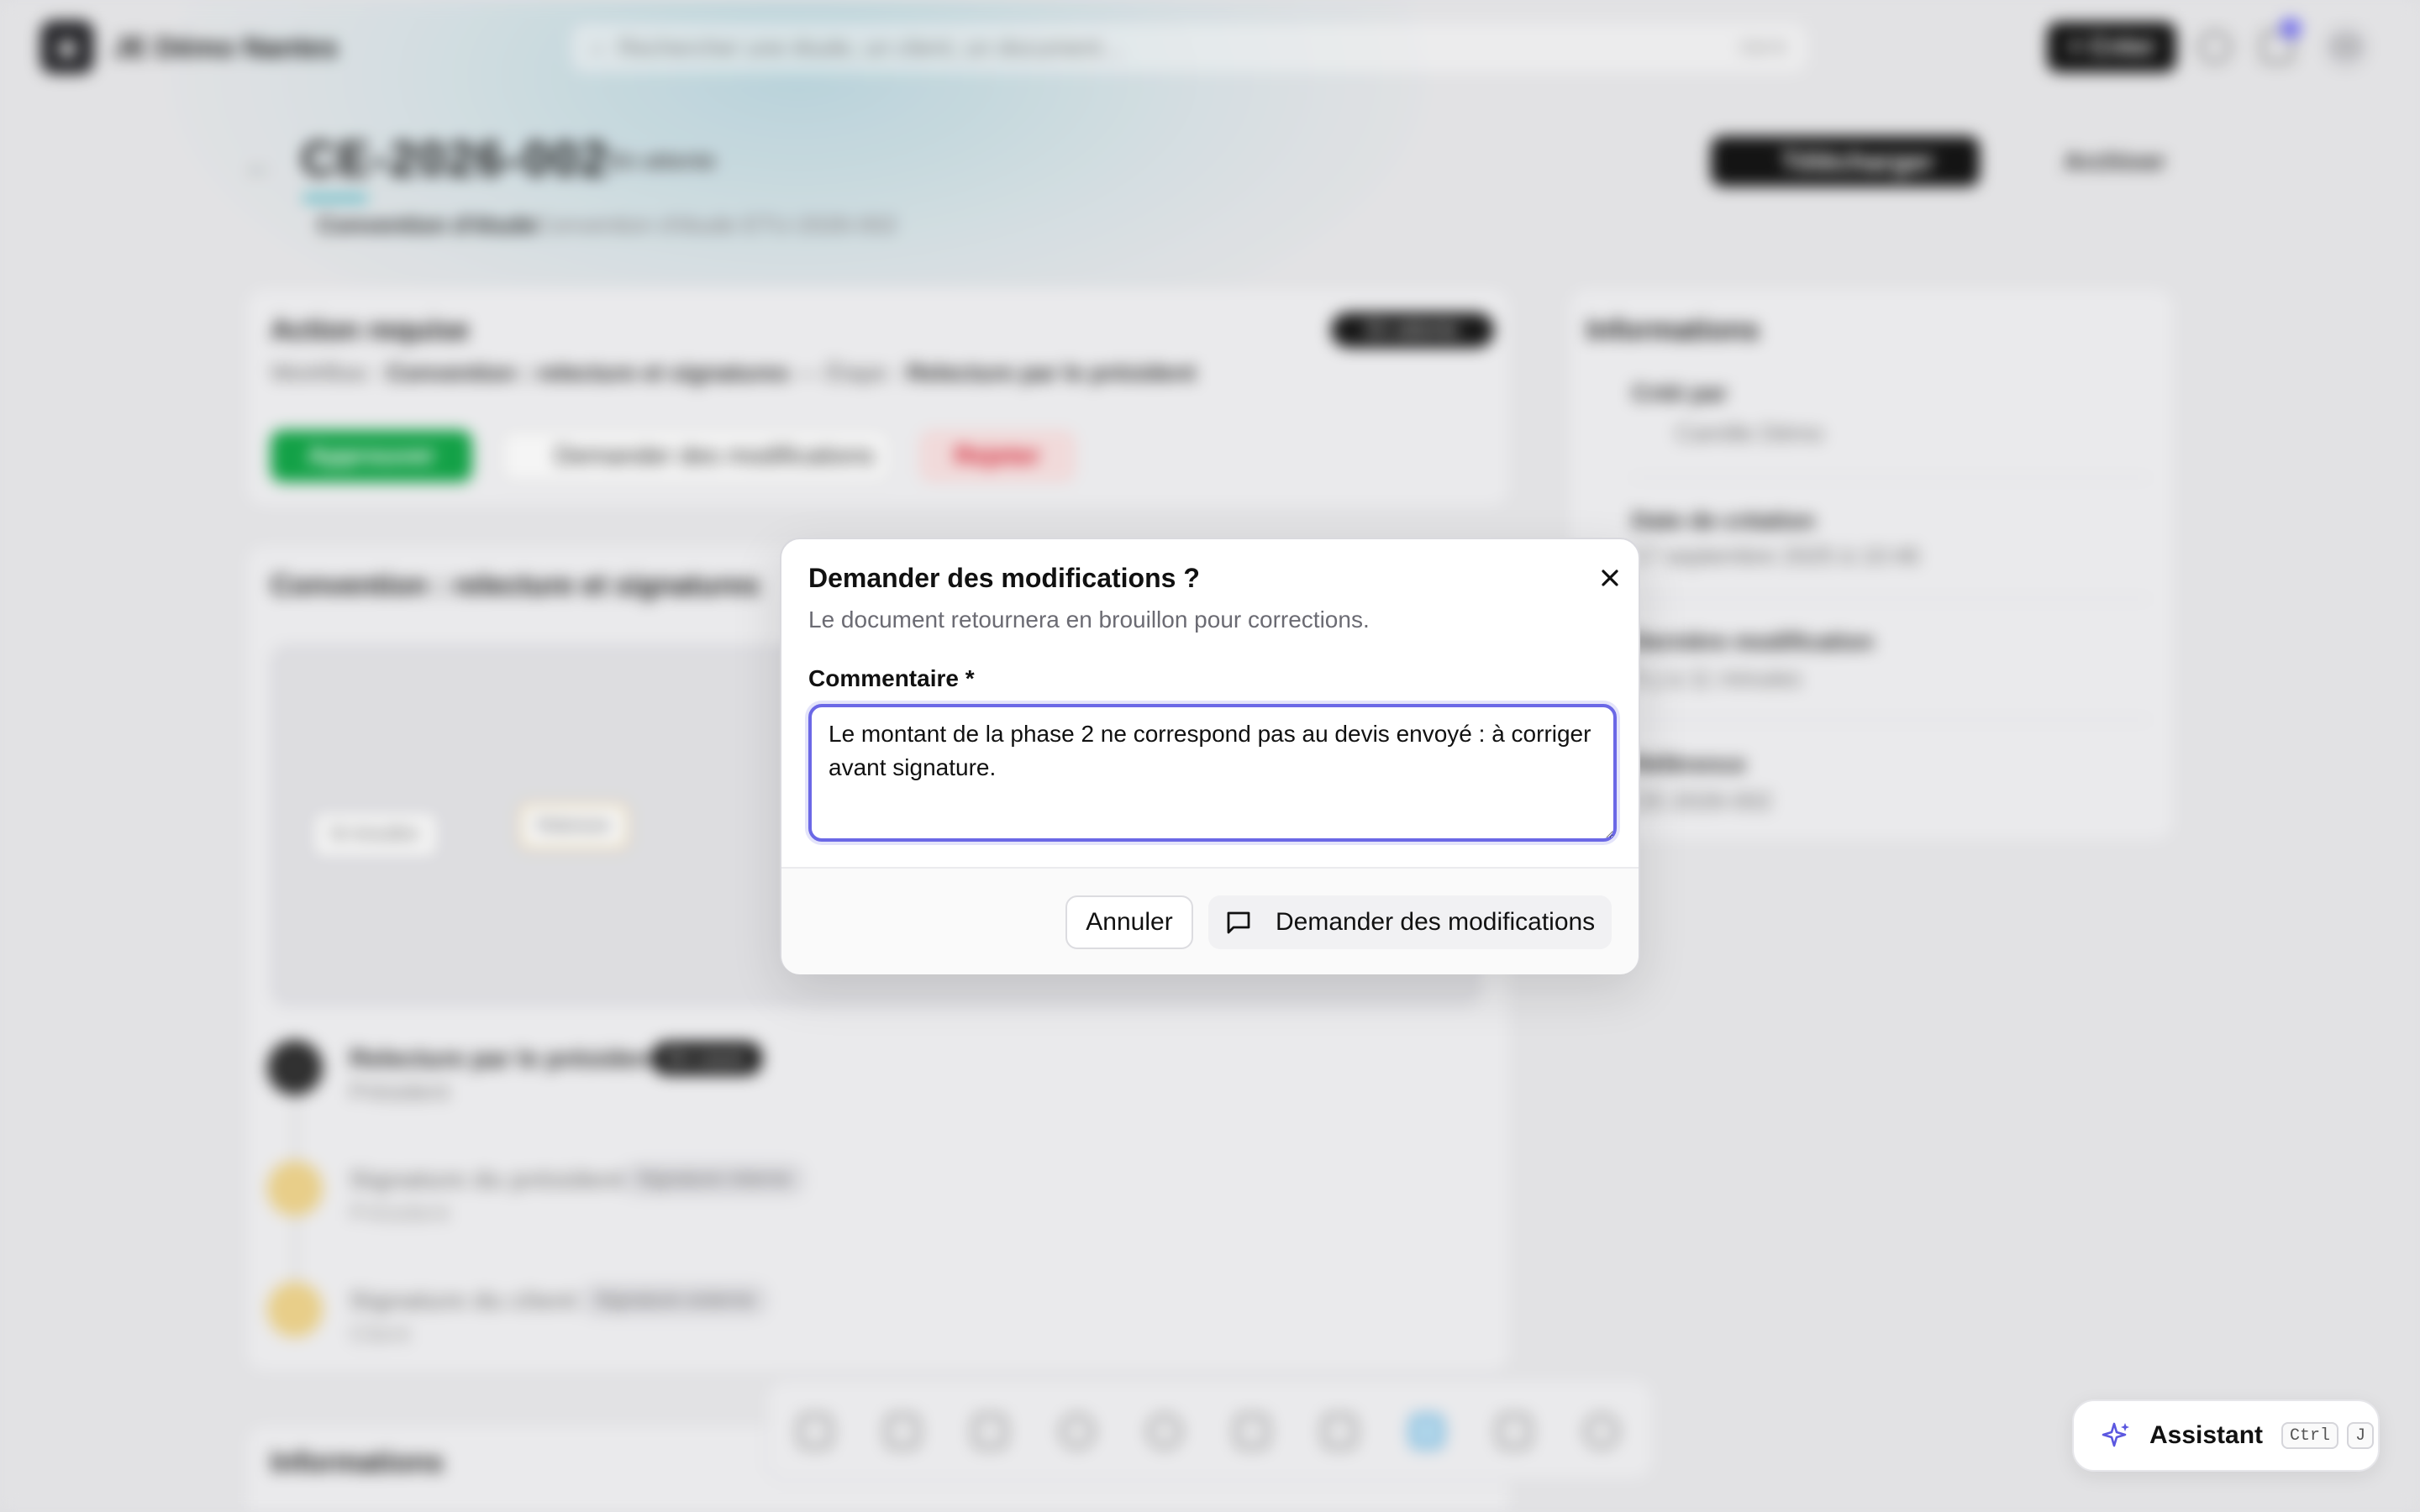 Image resolution: width=2420 pixels, height=1512 pixels. Describe the element at coordinates (1129, 922) in the screenshot. I see `cancel-button: Annuler` at that location.